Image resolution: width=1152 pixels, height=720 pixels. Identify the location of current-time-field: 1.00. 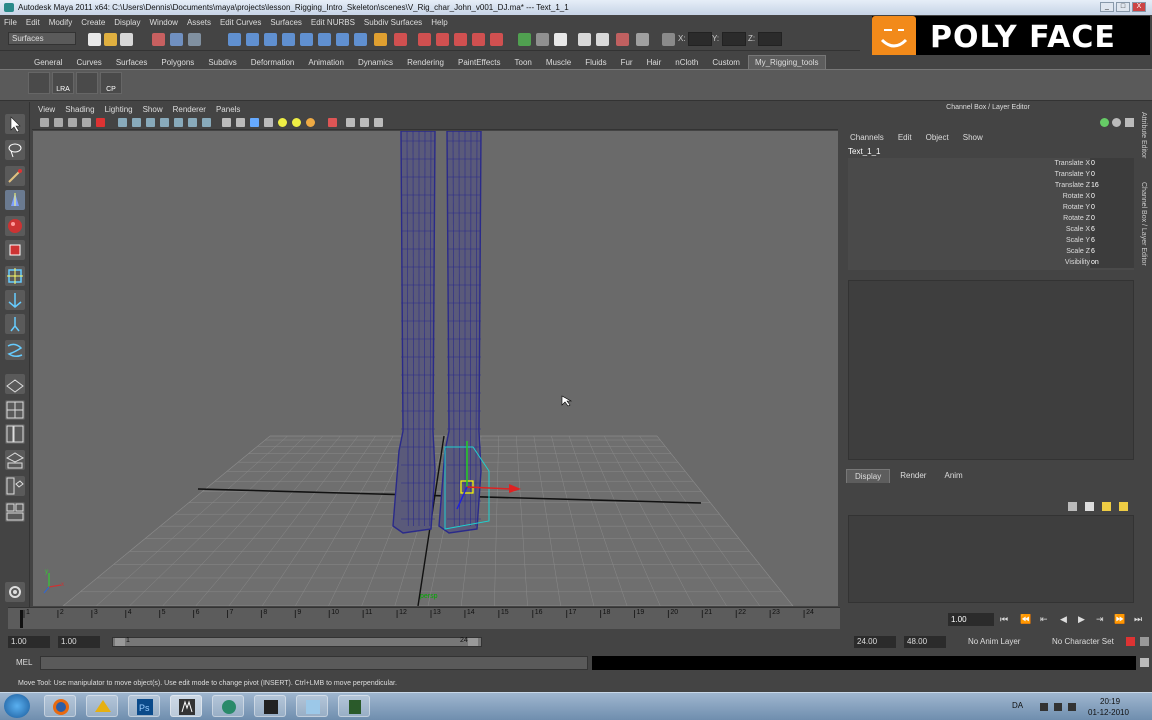
(971, 619).